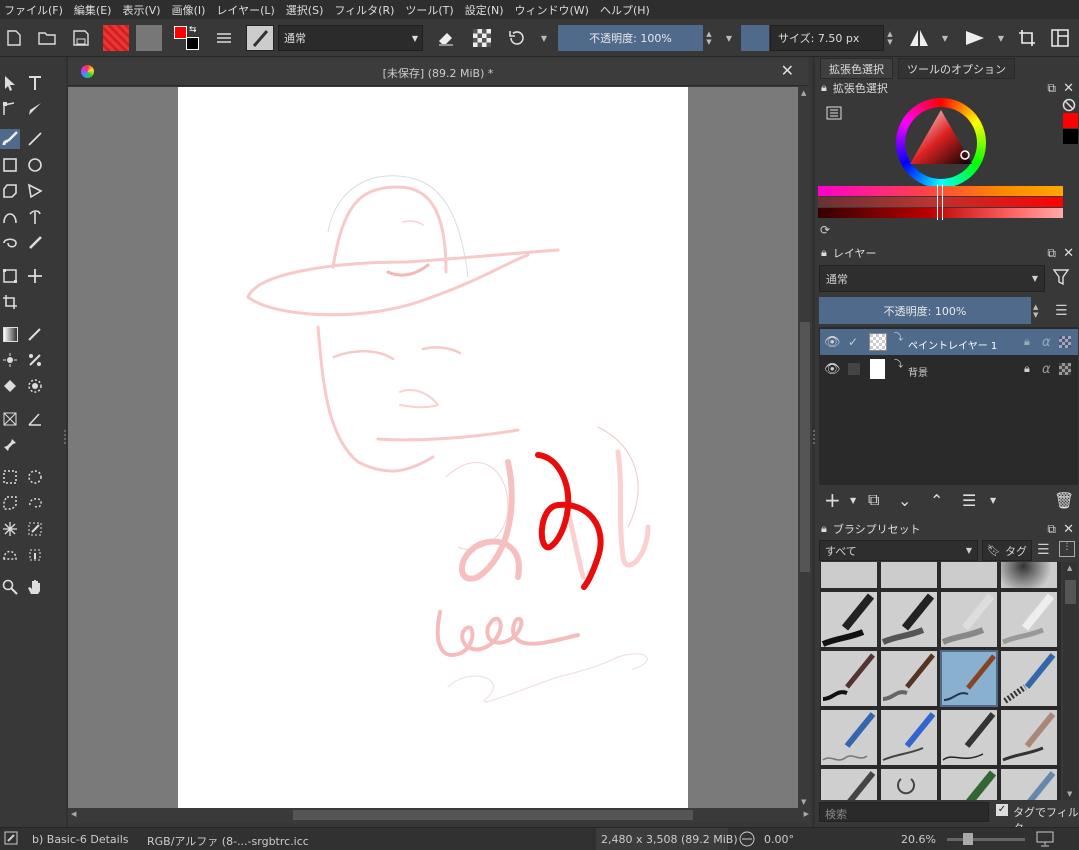  What do you see at coordinates (904, 500) in the screenshot?
I see `move-layer-down-icon: ⌄` at bounding box center [904, 500].